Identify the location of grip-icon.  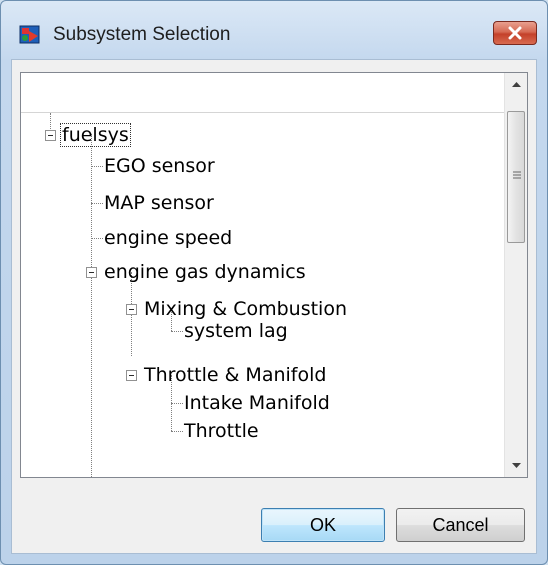
(517, 175).